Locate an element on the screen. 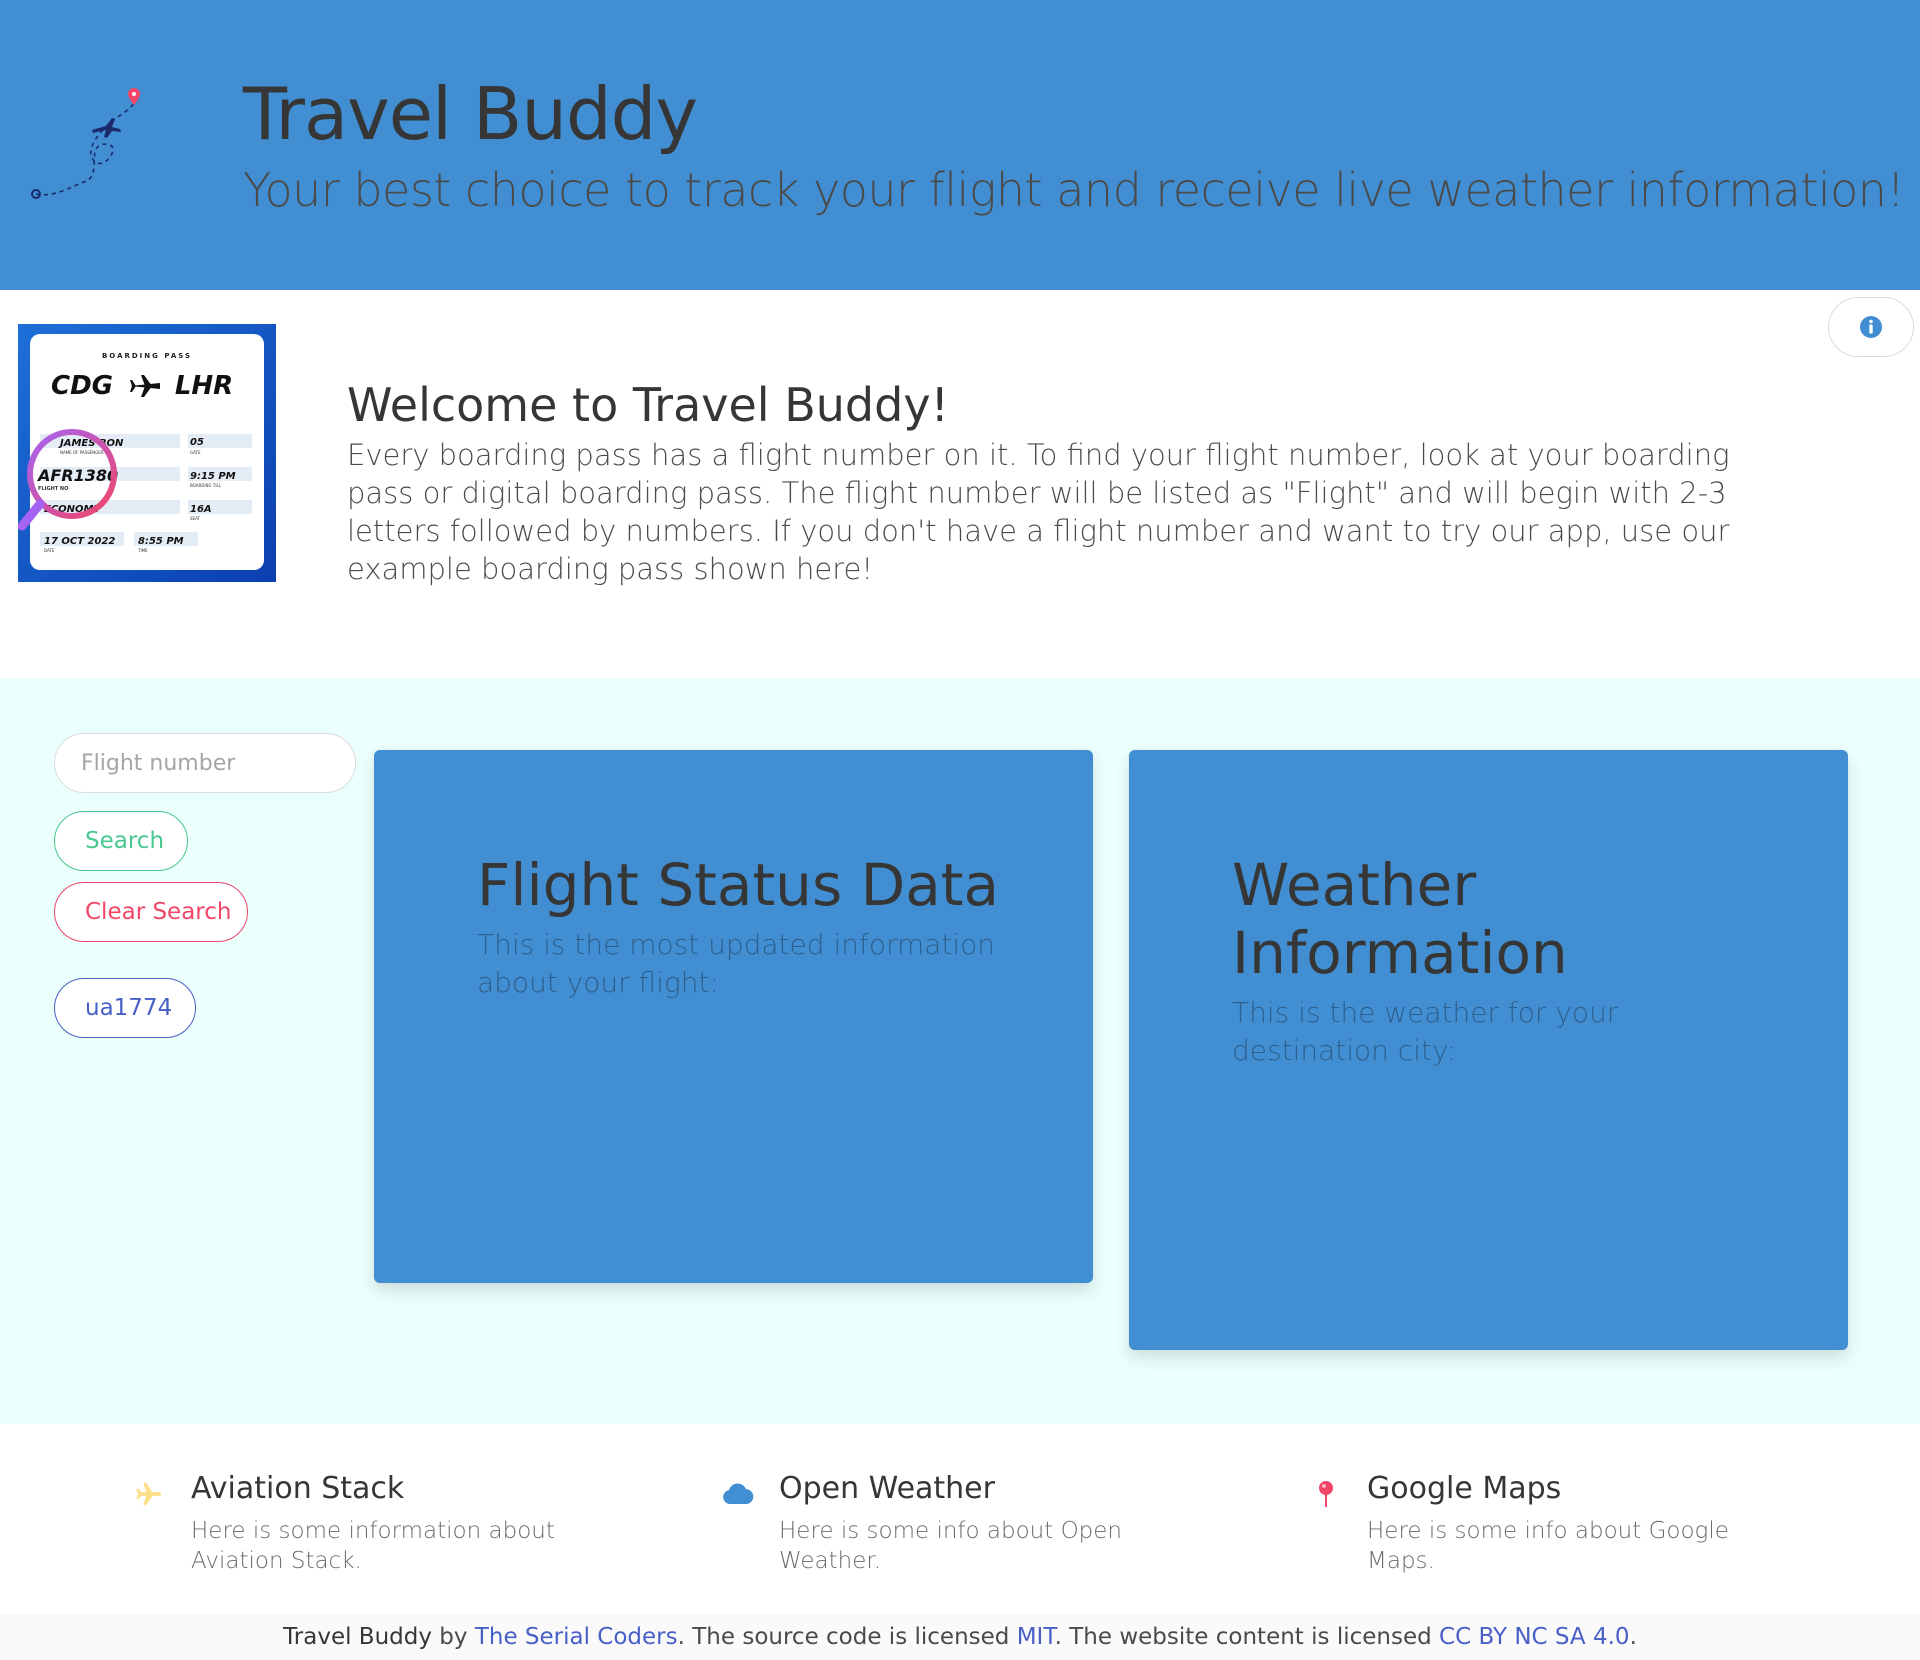 Image resolution: width=1920 pixels, height=1660 pixels. flight-status-title: Flight Status Data is located at coordinates (738, 885).